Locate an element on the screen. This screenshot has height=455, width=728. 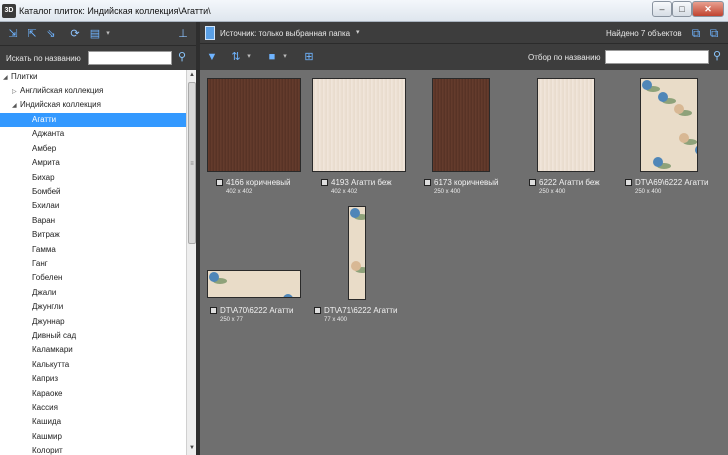
tree-item: Кашмир is located at coordinates (93, 437).